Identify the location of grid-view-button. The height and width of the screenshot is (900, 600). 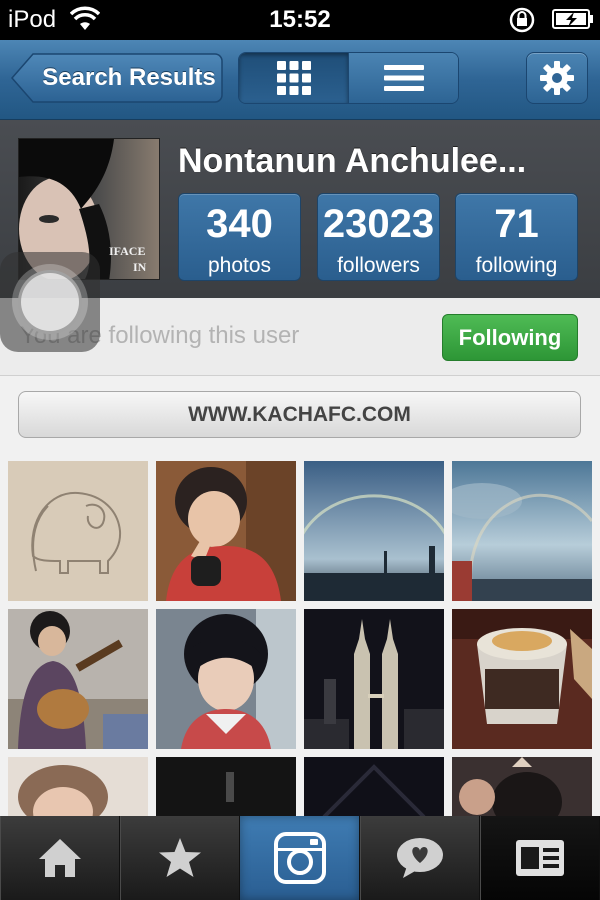
(293, 78).